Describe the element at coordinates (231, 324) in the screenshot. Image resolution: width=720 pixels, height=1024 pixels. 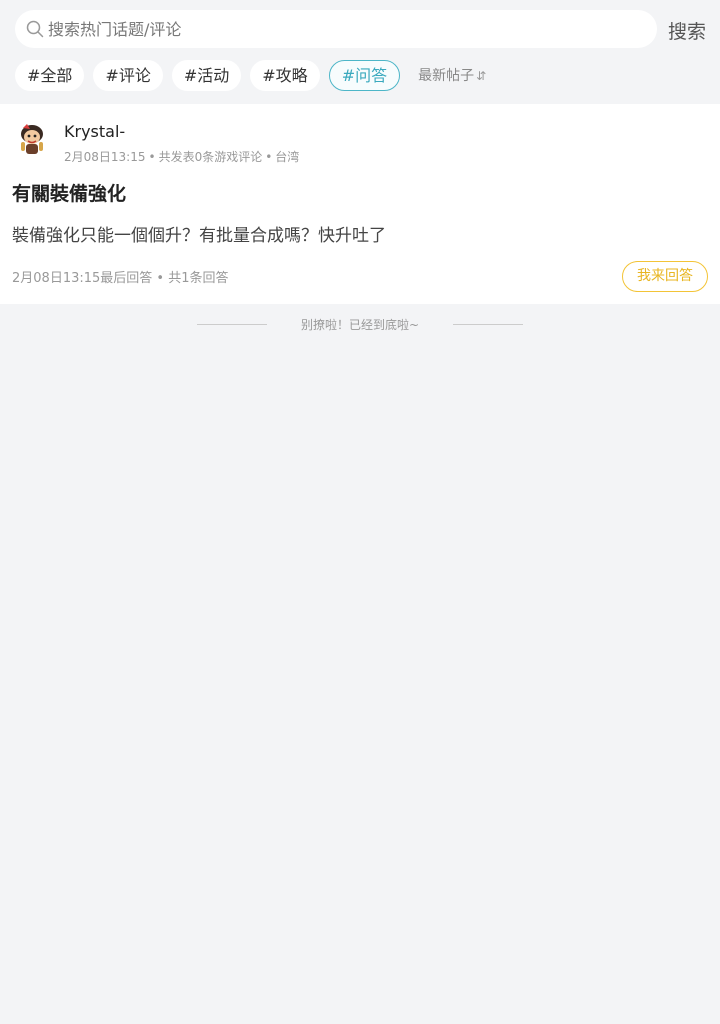
I see `divider-left` at that location.